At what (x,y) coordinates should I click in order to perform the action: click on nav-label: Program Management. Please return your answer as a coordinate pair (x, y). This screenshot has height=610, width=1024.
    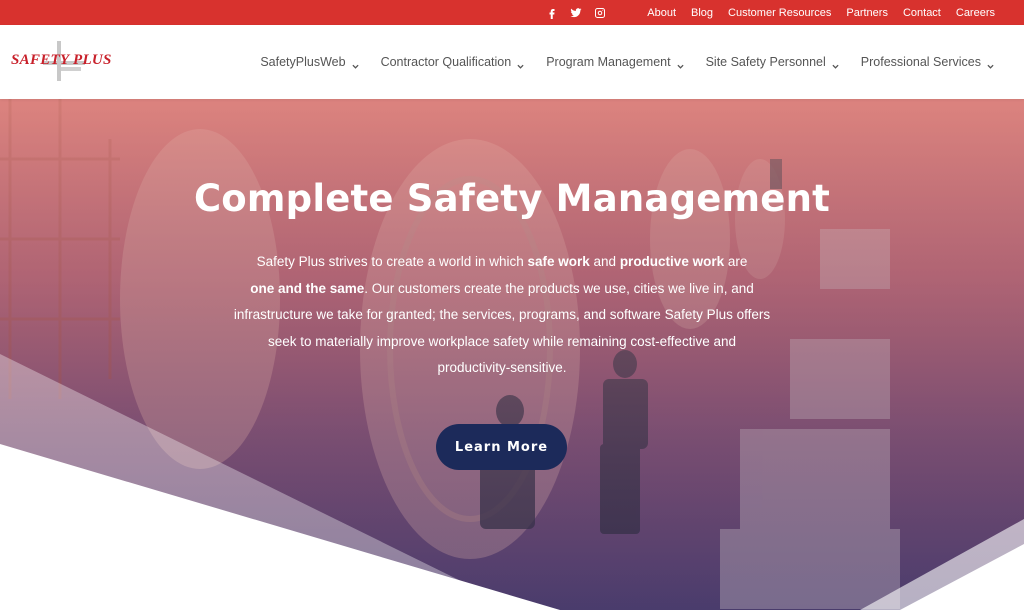
    Looking at the image, I should click on (608, 62).